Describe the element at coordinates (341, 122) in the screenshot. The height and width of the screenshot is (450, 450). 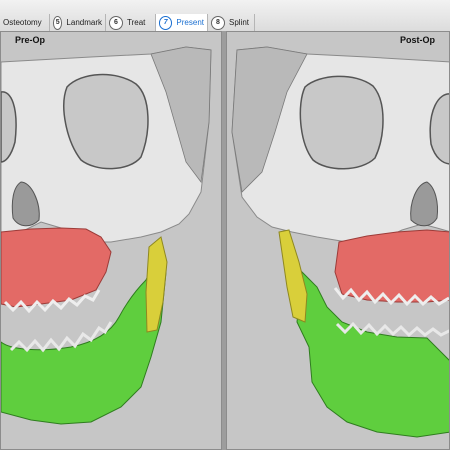
I see `post-op-right-orbit` at that location.